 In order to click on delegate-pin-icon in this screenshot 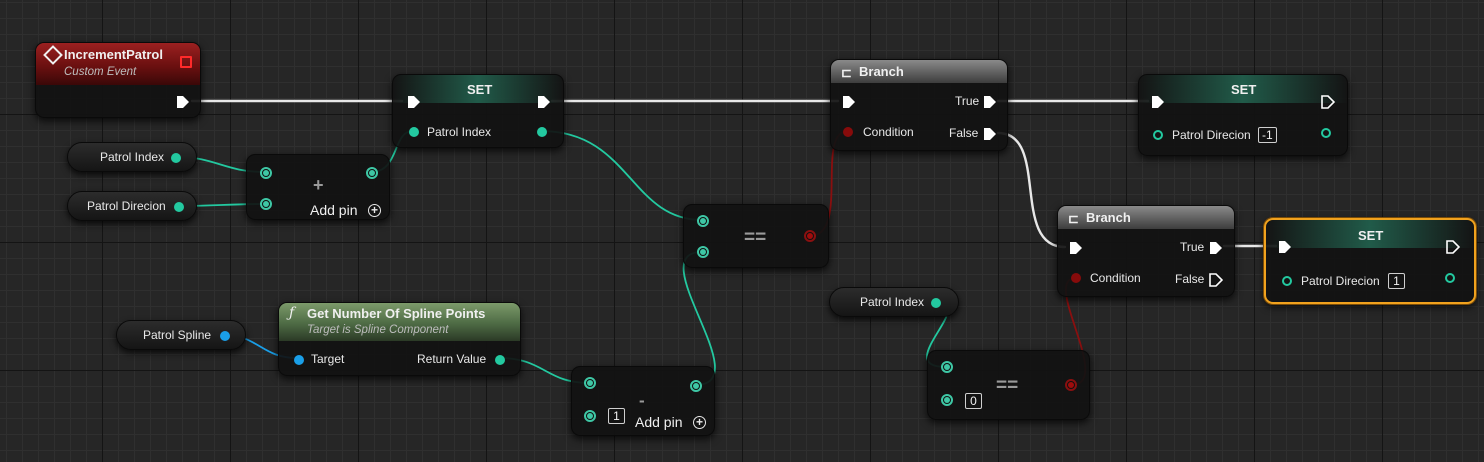, I will do `click(186, 62)`.